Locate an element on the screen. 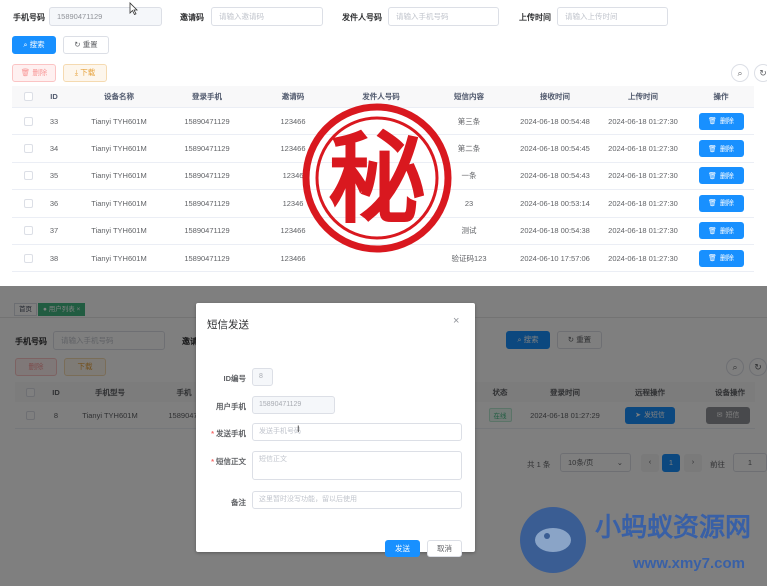 Image resolution: width=767 pixels, height=586 pixels. invite-input: 请输入邀请码 is located at coordinates (267, 16).